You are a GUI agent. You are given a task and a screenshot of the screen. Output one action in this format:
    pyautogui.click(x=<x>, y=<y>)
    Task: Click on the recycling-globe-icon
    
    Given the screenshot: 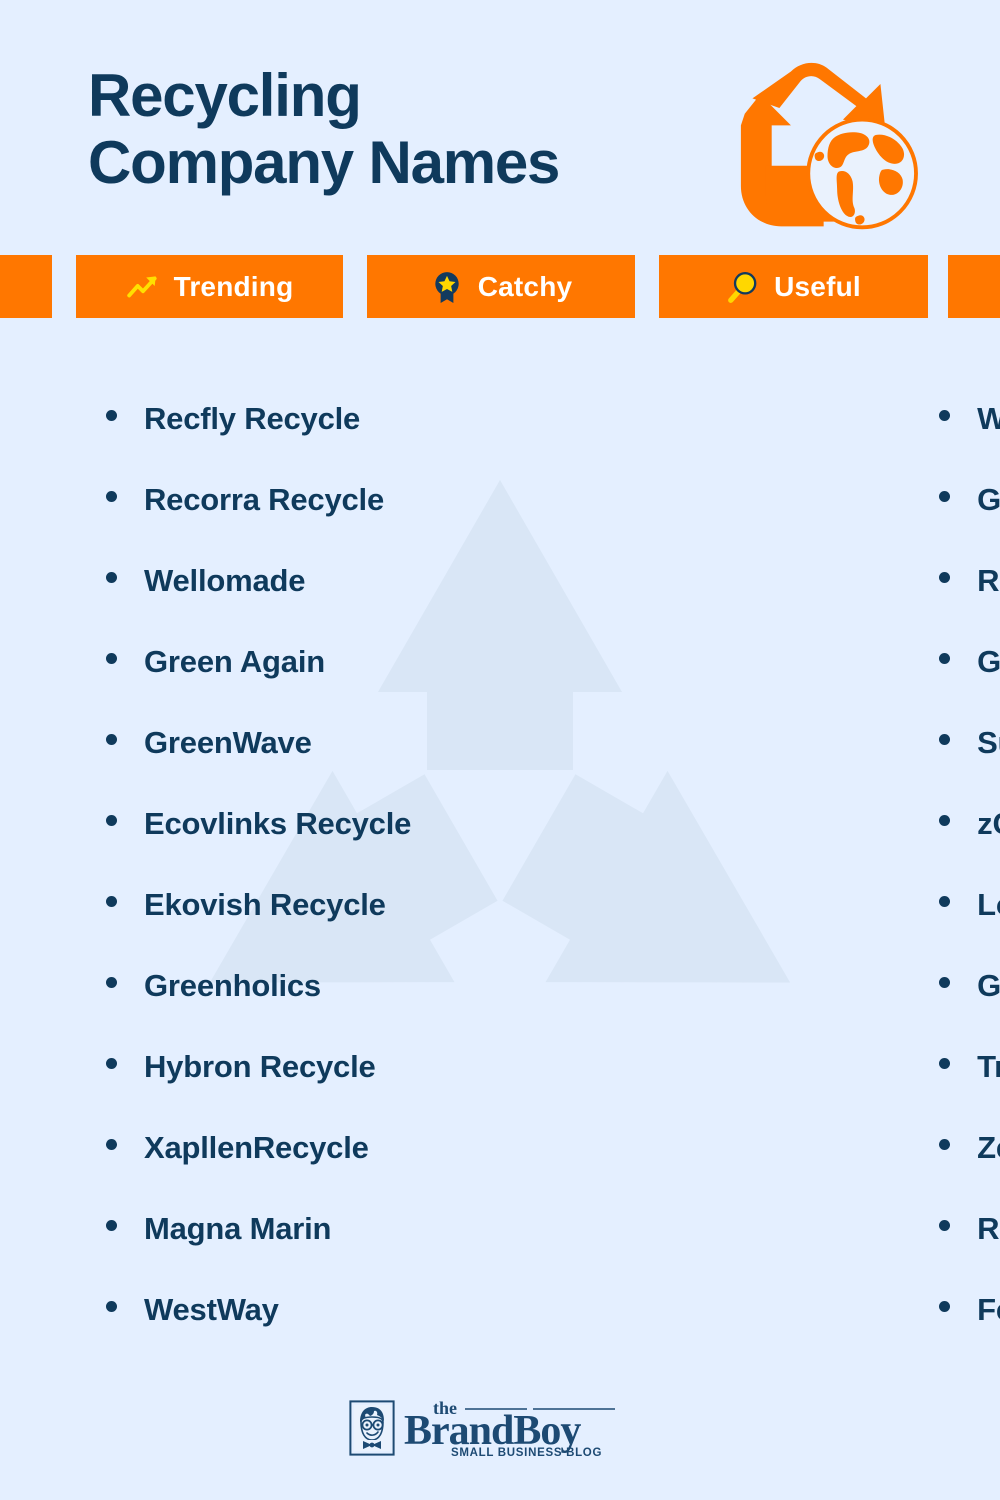 What is the action you would take?
    pyautogui.click(x=829, y=146)
    